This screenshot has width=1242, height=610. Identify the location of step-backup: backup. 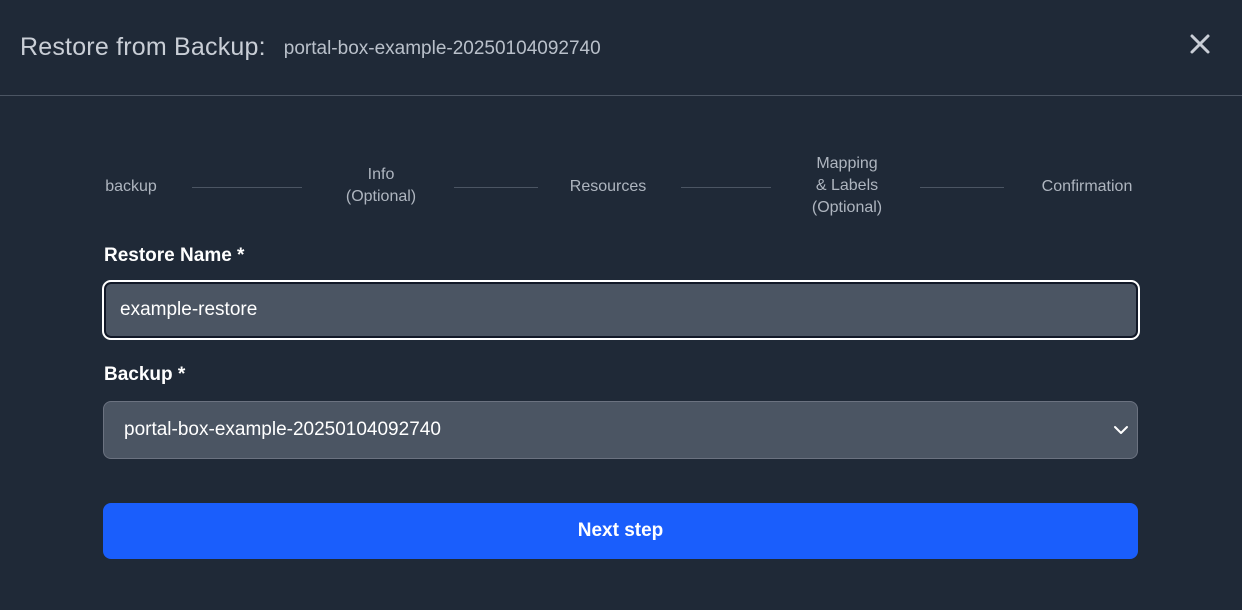
(131, 187).